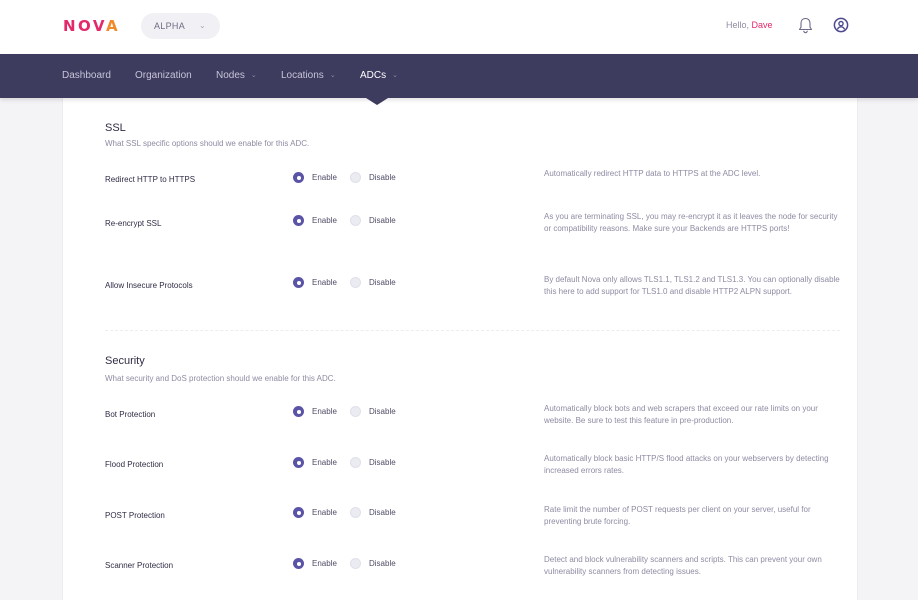 The image size is (918, 600). I want to click on nav-item-dashboard: Dashboard, so click(86, 75).